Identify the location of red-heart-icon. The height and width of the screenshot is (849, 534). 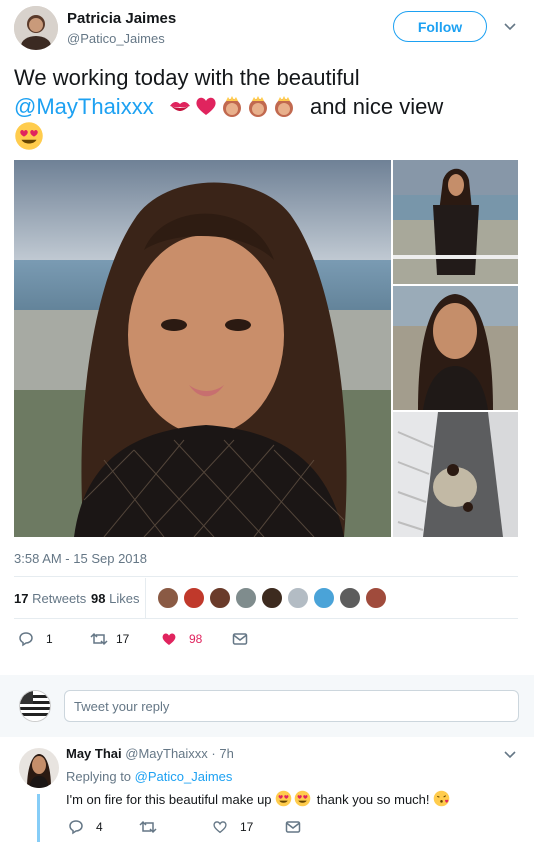
(206, 106).